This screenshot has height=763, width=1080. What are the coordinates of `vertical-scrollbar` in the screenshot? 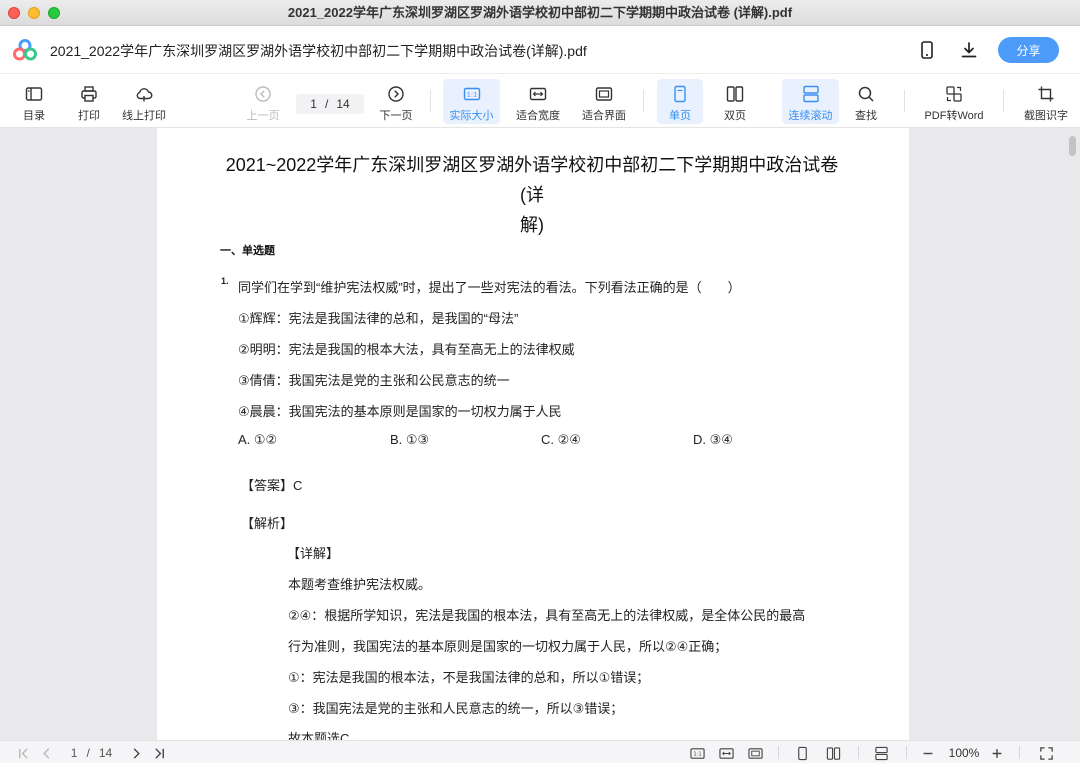 It's located at (1072, 434).